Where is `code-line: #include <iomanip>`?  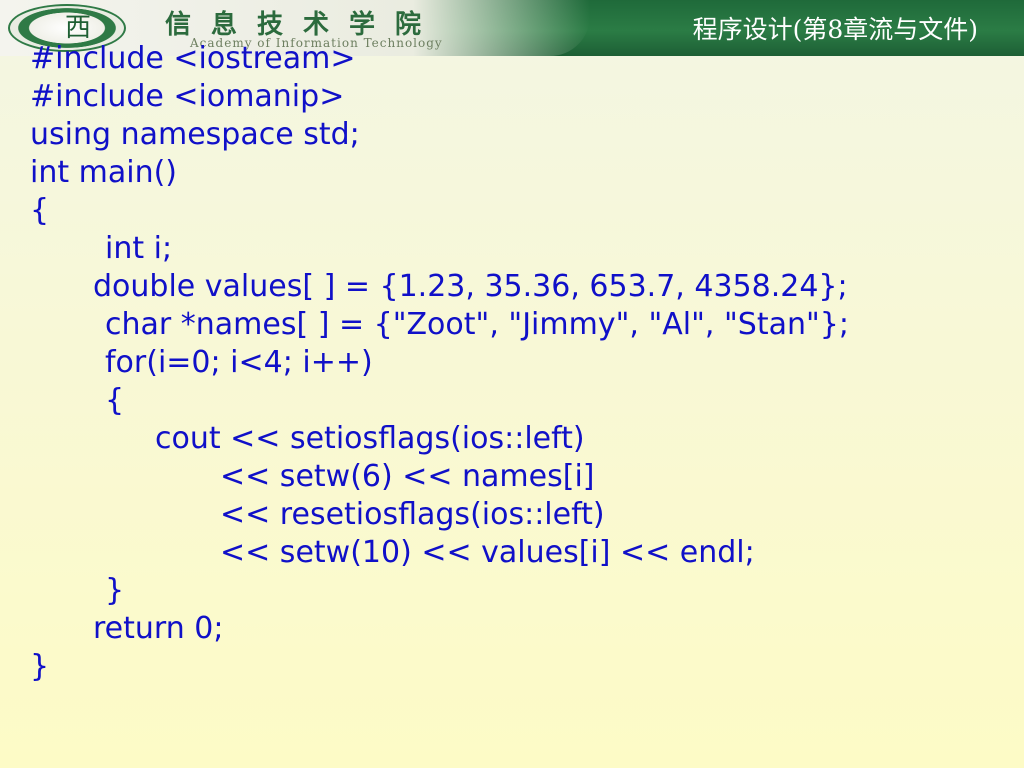 code-line: #include <iomanip> is located at coordinates (187, 96).